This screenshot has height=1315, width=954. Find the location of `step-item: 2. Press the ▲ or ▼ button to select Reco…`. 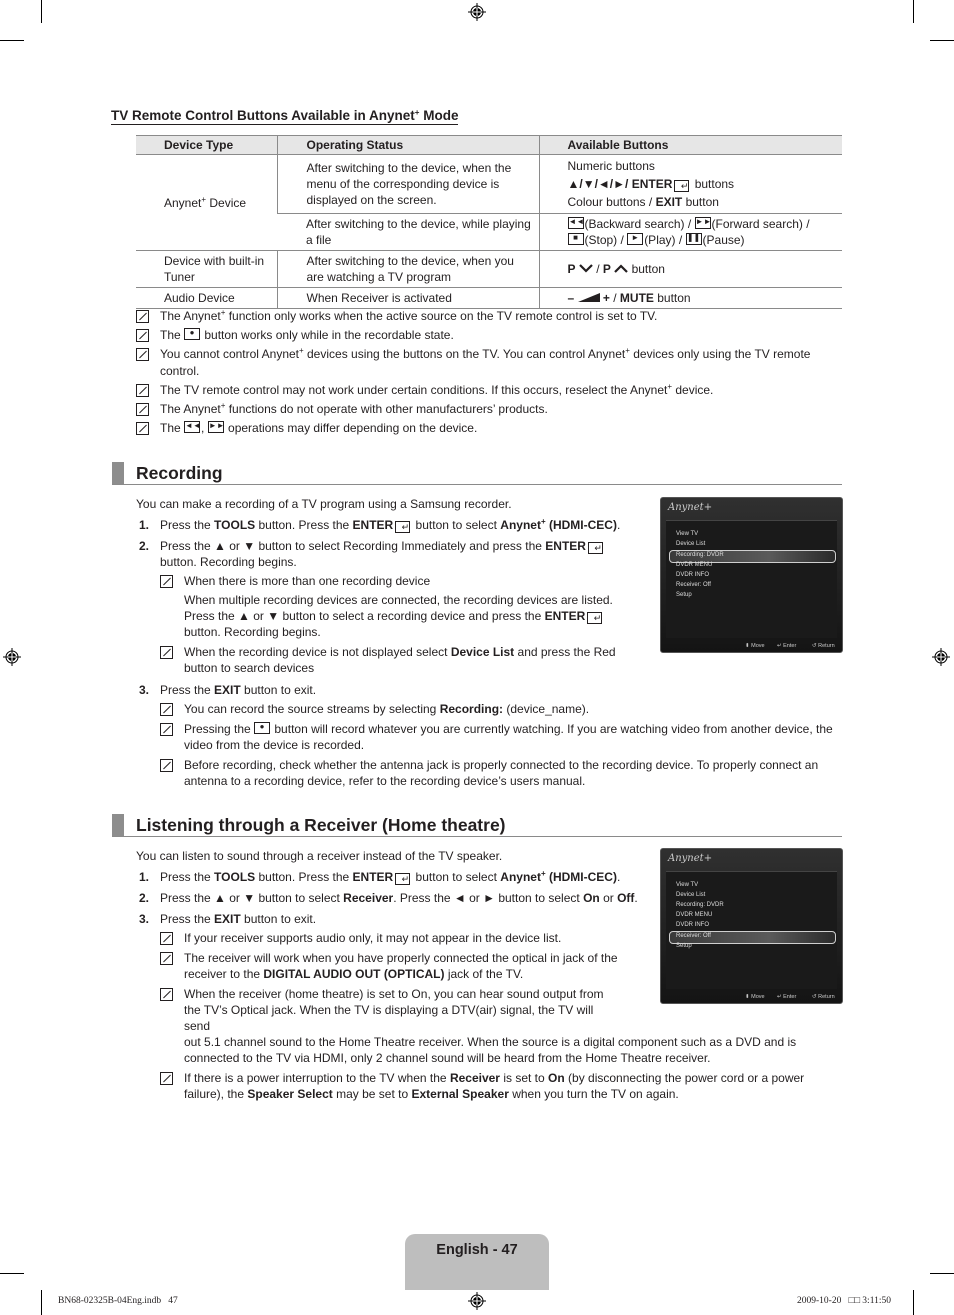

step-item: 2. Press the ▲ or ▼ button to select Reco… is located at coordinates (386, 607).